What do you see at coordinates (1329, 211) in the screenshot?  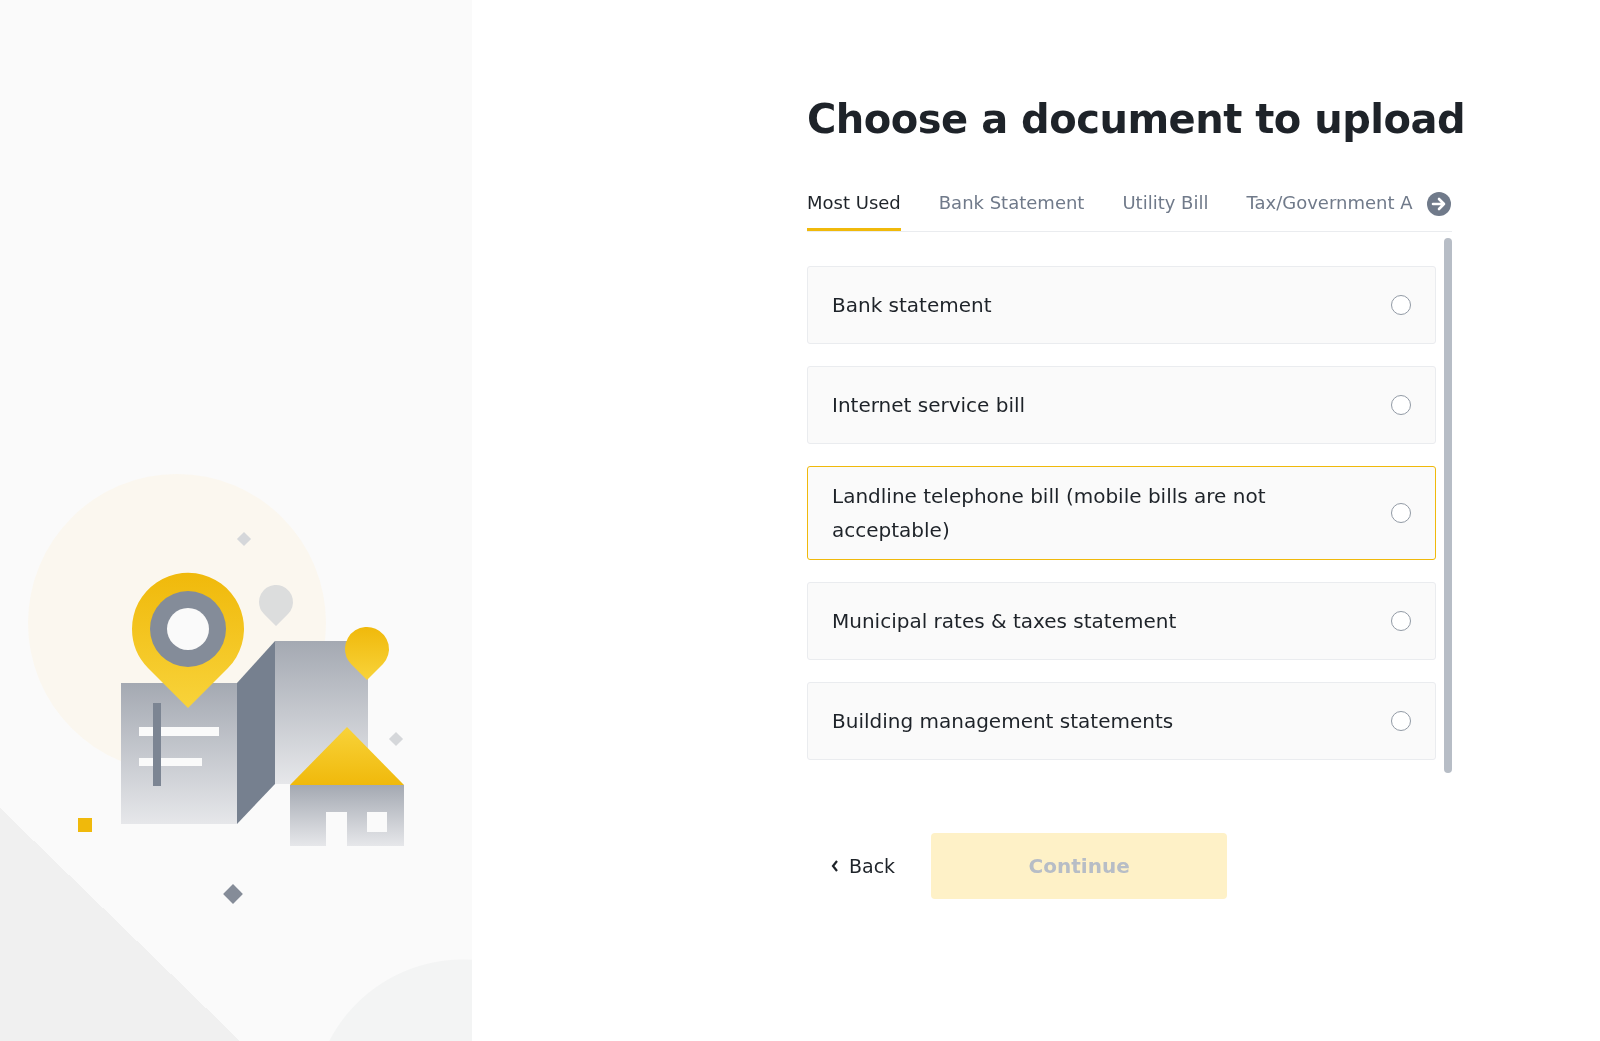 I see `document-tab: Tax/Government A` at bounding box center [1329, 211].